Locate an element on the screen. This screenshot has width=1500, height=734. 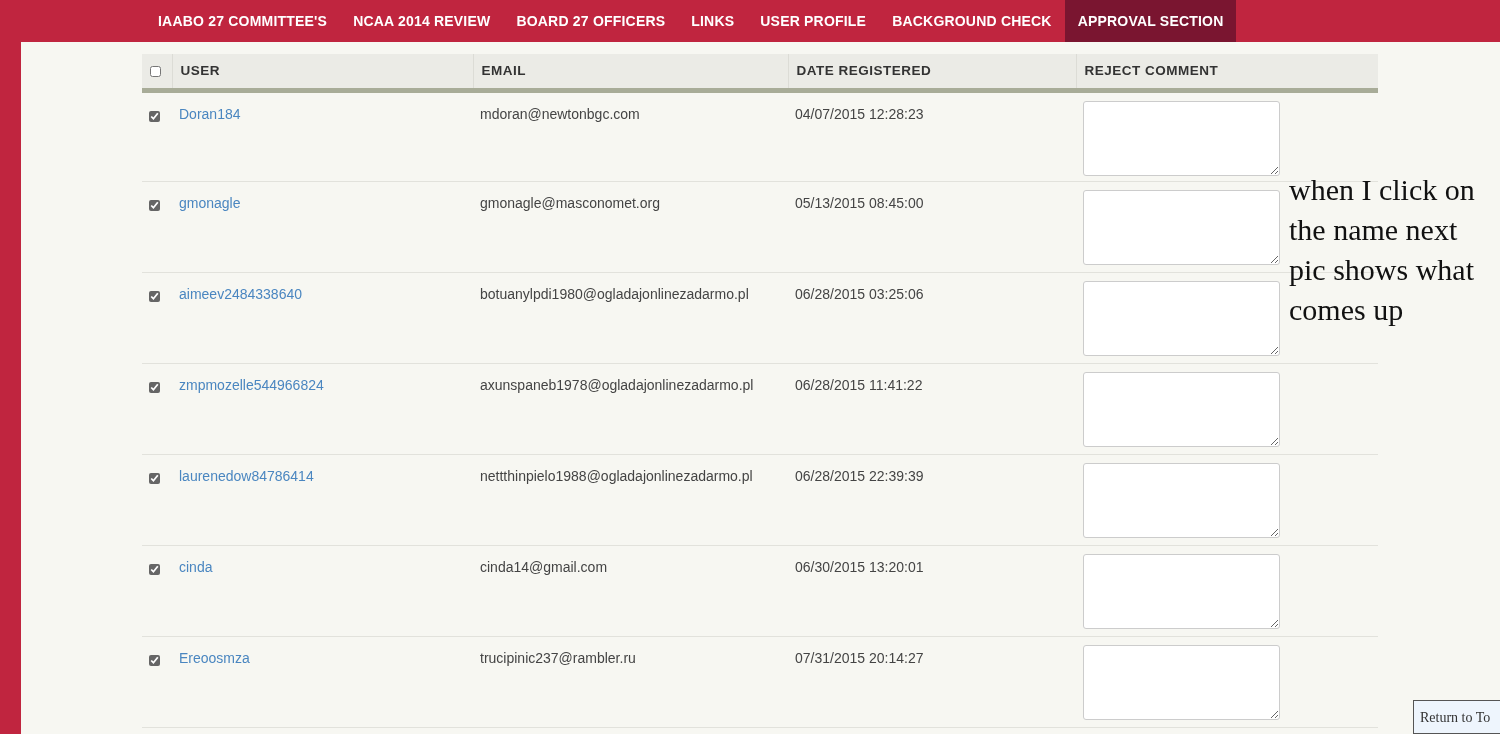
date-text: 07/31/2015 20:14:27 is located at coordinates (859, 657).